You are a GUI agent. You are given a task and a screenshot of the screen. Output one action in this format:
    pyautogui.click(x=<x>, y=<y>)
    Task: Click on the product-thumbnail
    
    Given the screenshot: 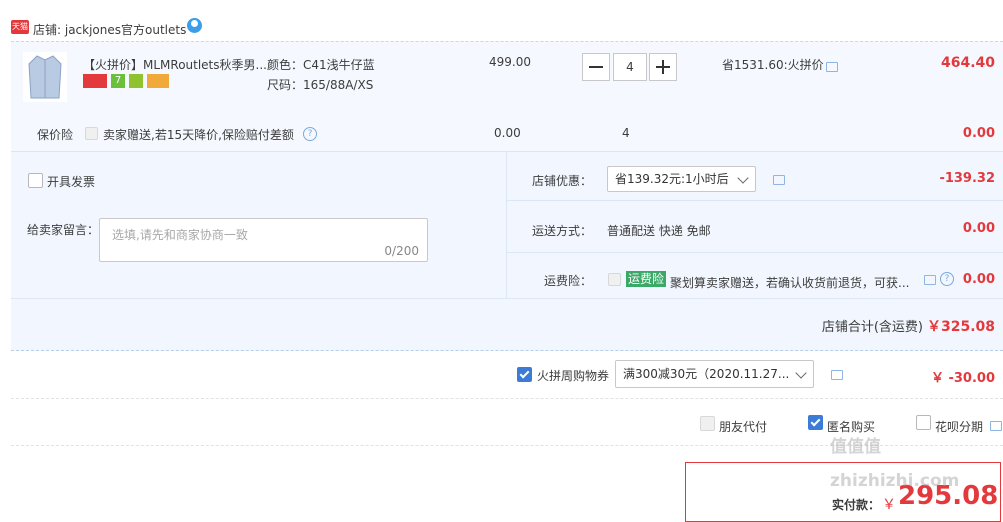 What is the action you would take?
    pyautogui.click(x=45, y=77)
    